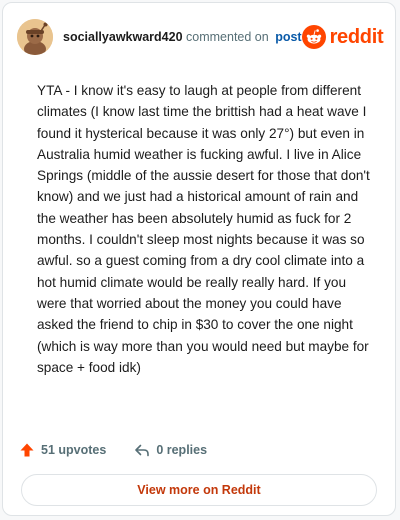  I want to click on upvote-button: 51 upvotes, so click(62, 450).